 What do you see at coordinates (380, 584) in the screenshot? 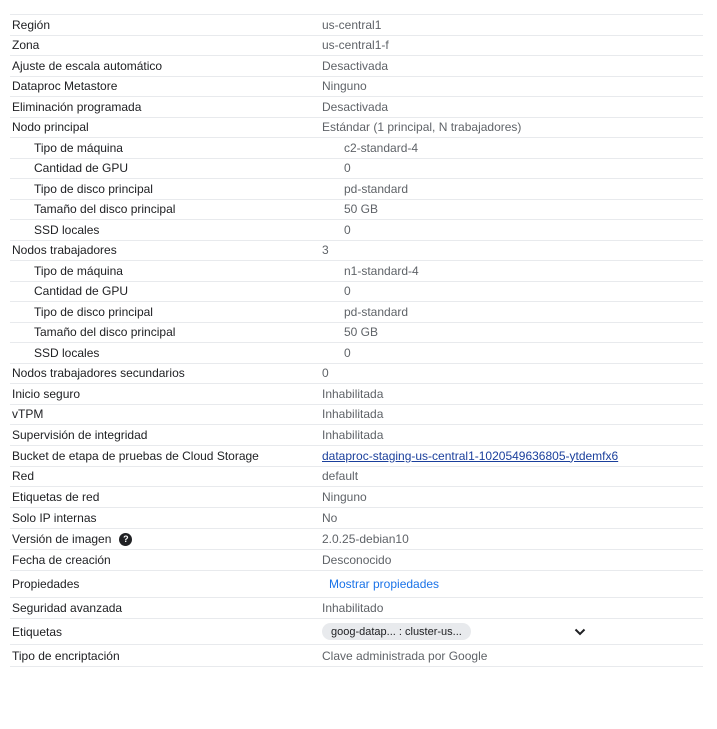
I see `show-properties-button: Mostrar propiedades` at bounding box center [380, 584].